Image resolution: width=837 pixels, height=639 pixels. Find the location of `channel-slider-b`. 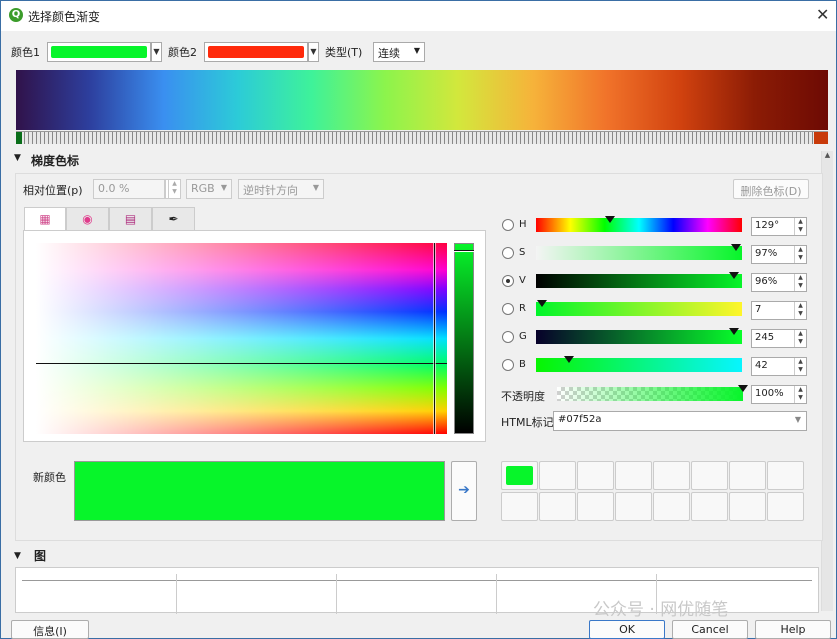

channel-slider-b is located at coordinates (639, 364).